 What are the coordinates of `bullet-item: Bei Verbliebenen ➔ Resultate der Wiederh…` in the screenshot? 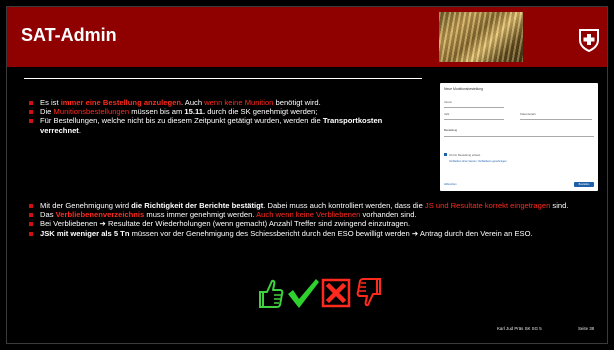 It's located at (307, 223).